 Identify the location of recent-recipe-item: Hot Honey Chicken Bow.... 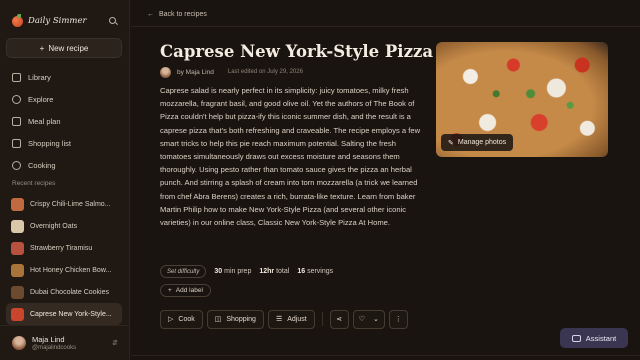
(64, 270).